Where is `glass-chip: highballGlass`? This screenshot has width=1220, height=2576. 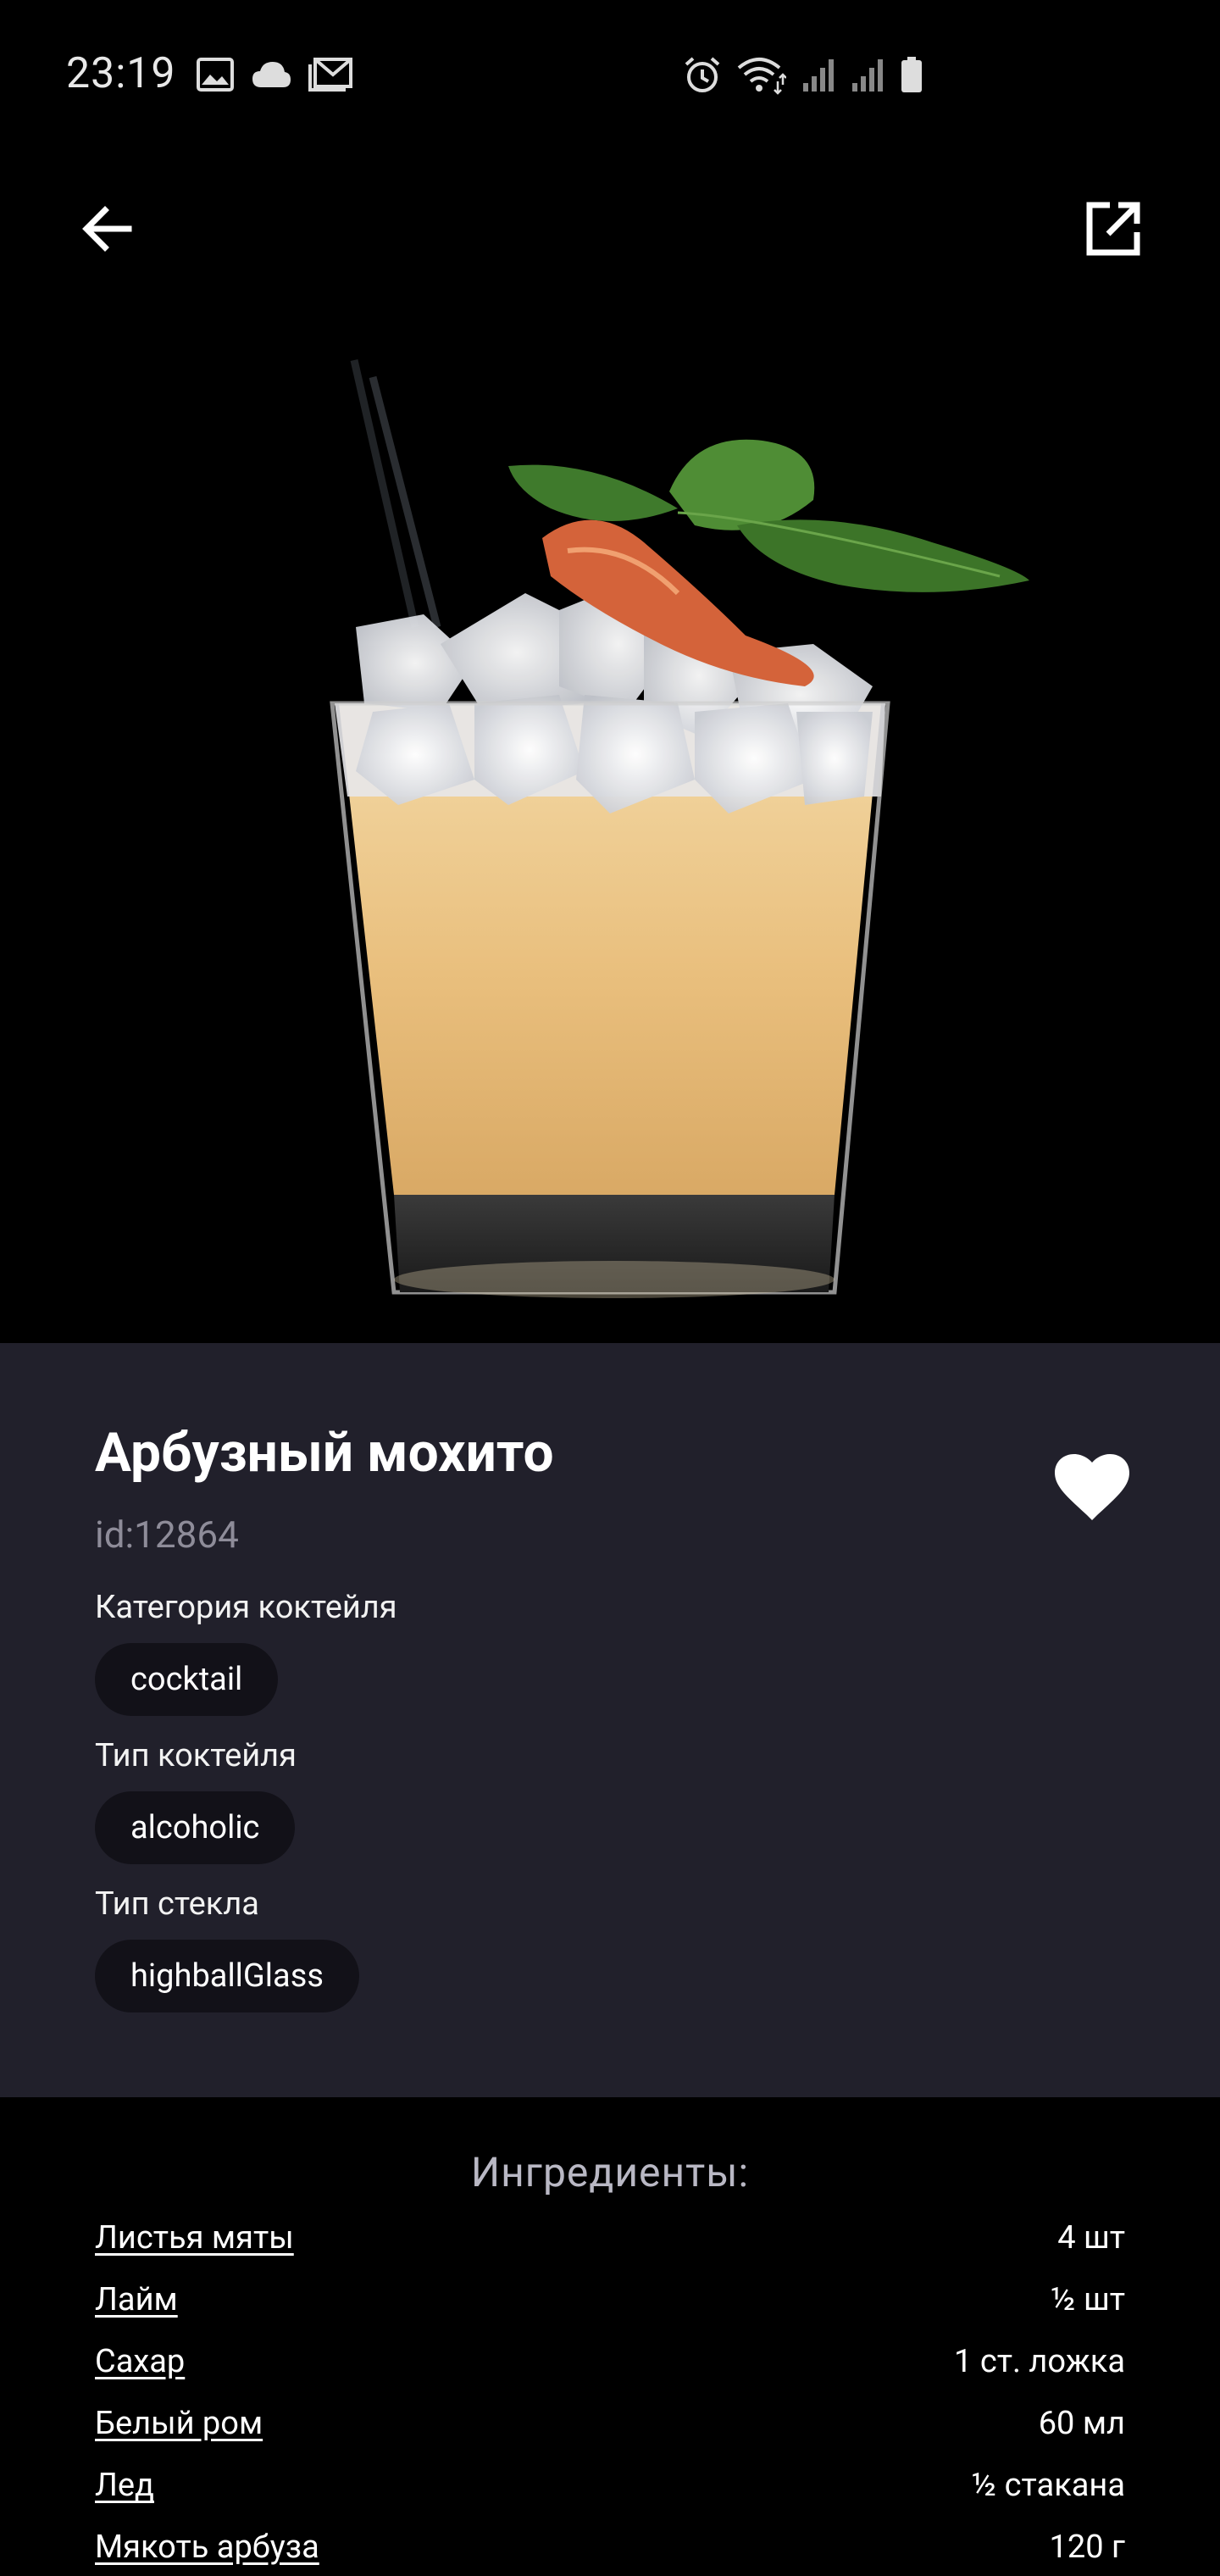
glass-chip: highballGlass is located at coordinates (227, 1976).